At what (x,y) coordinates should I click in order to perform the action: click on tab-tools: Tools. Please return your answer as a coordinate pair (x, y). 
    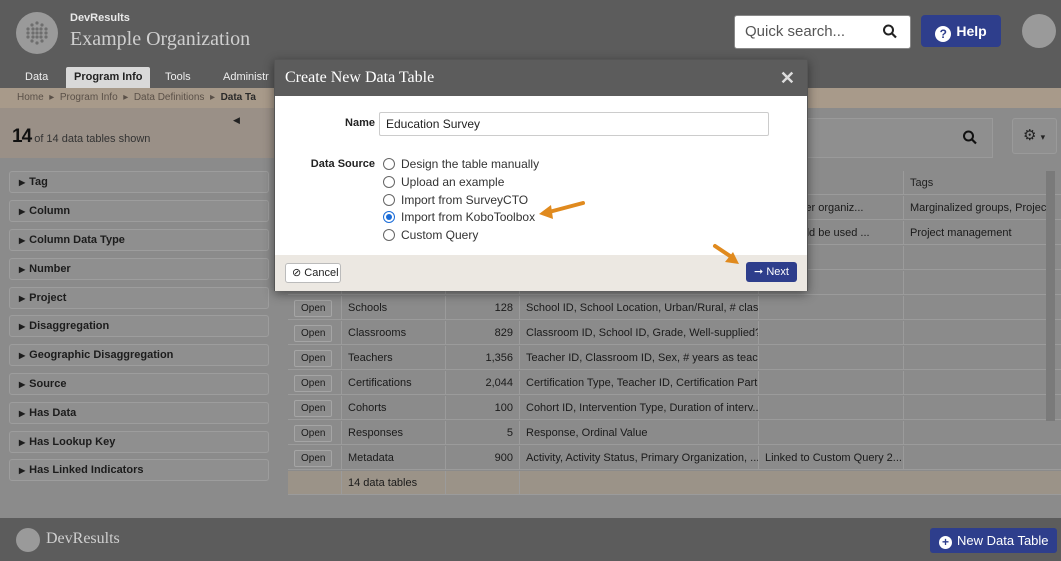
    Looking at the image, I should click on (178, 77).